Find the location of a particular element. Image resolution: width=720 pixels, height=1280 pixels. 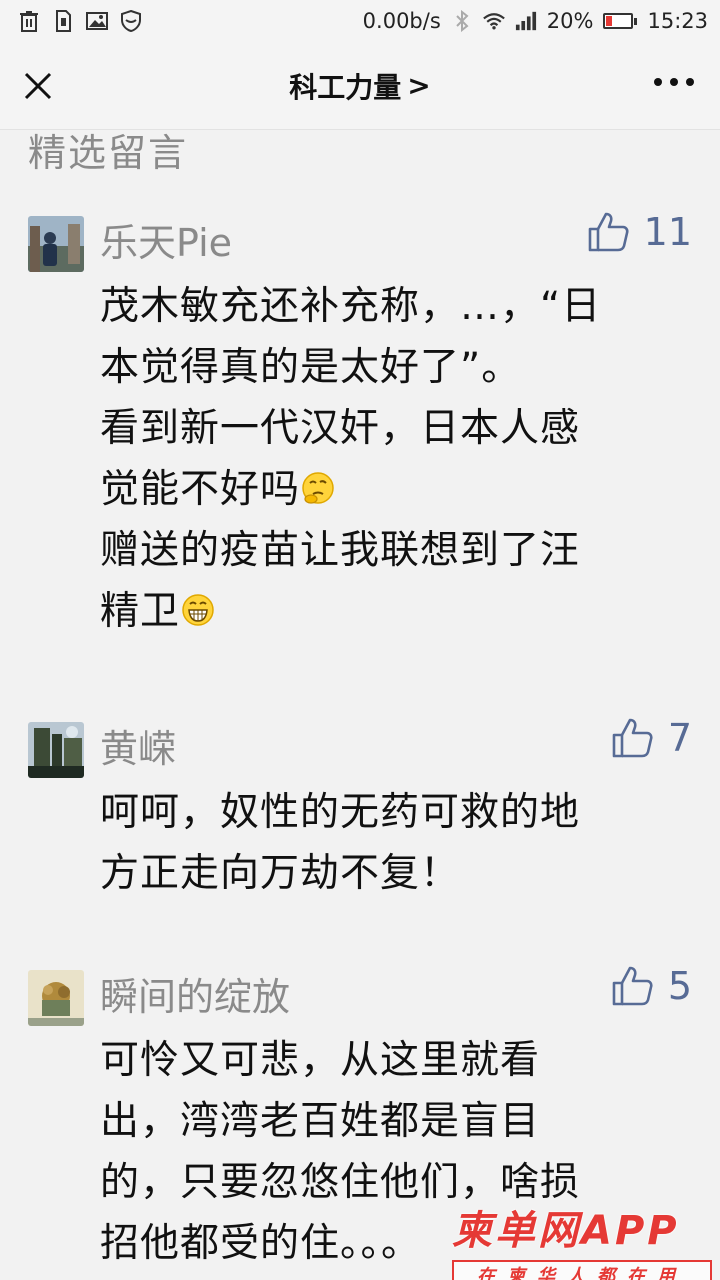

comment-line: 方正走向万劫不复！ is located at coordinates (280, 873).